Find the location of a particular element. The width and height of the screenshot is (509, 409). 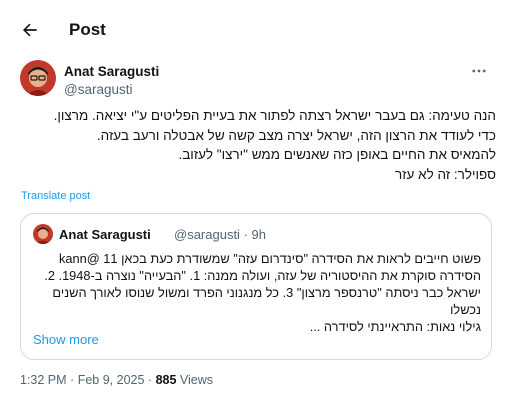

post-date: Feb 9, 2025 is located at coordinates (111, 380).